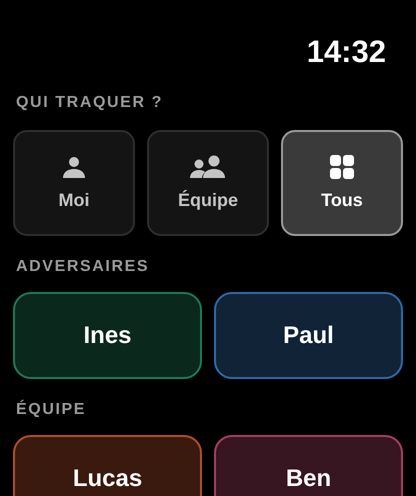  Describe the element at coordinates (74, 183) in the screenshot. I see `mode-button: Moi` at that location.